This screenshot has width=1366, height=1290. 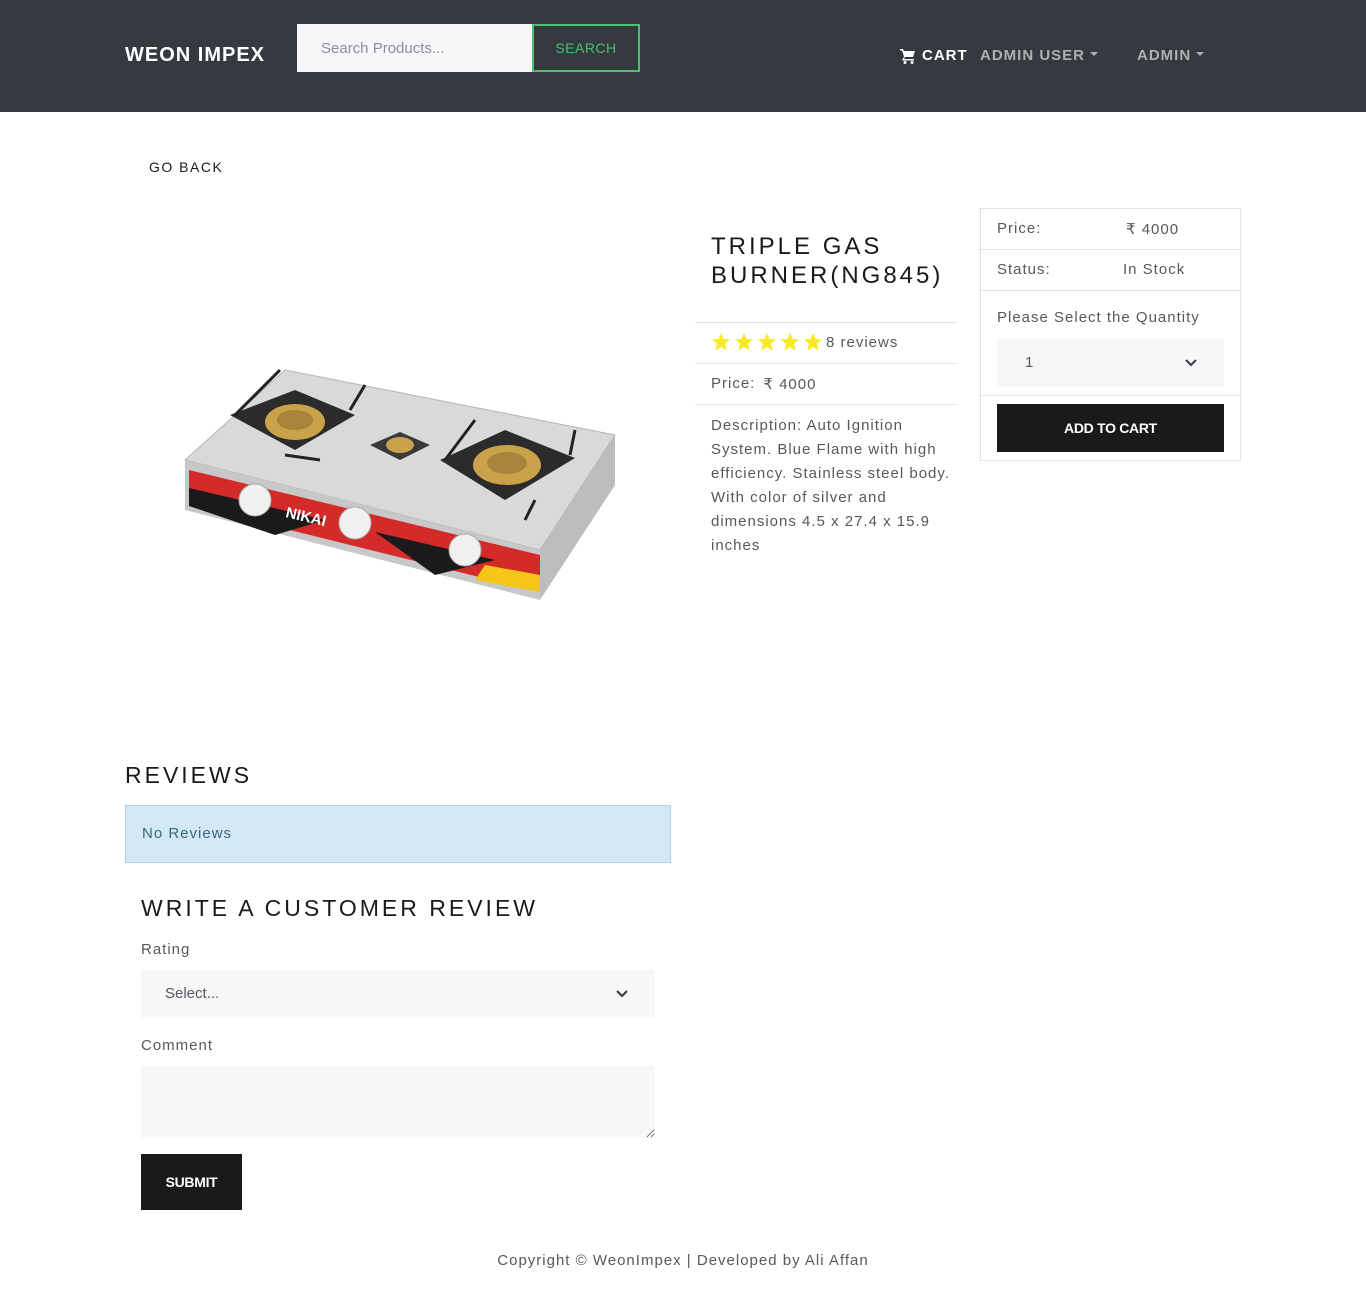 What do you see at coordinates (1033, 55) in the screenshot?
I see `user-menu-label: ADMIN USER` at bounding box center [1033, 55].